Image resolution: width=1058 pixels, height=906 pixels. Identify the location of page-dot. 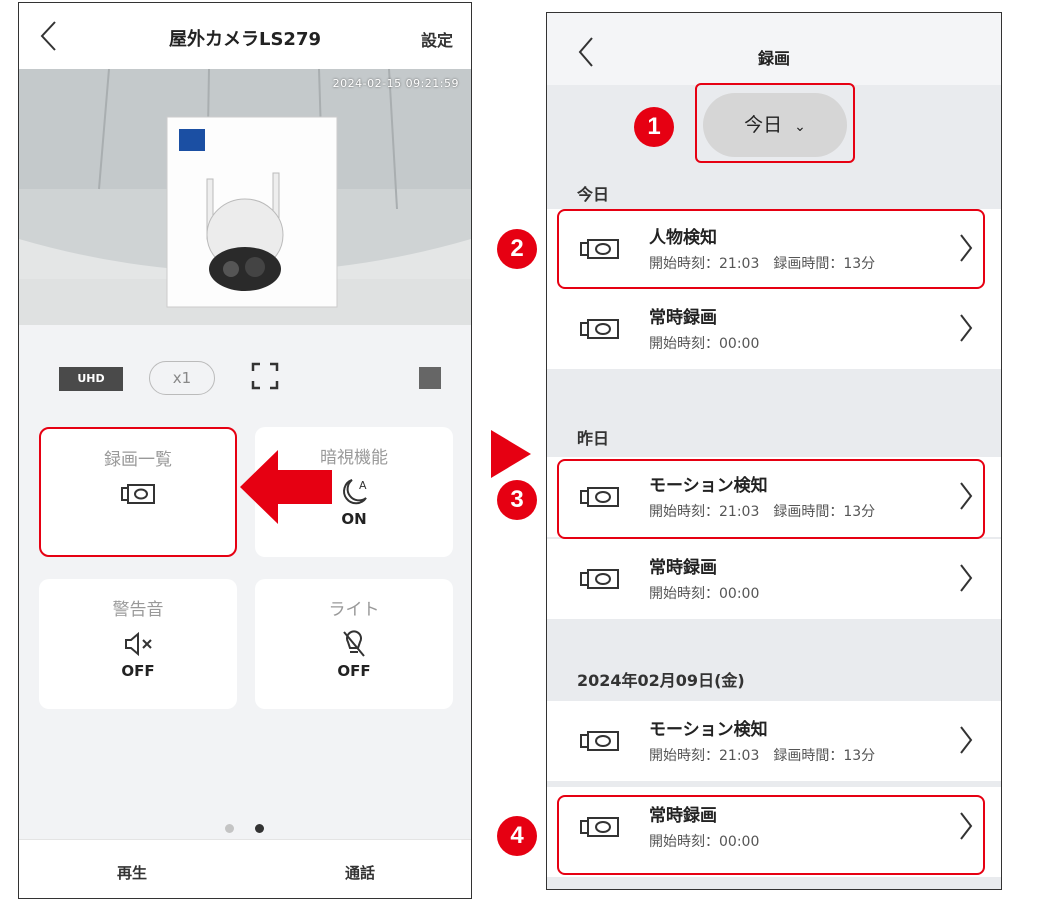
(229, 828).